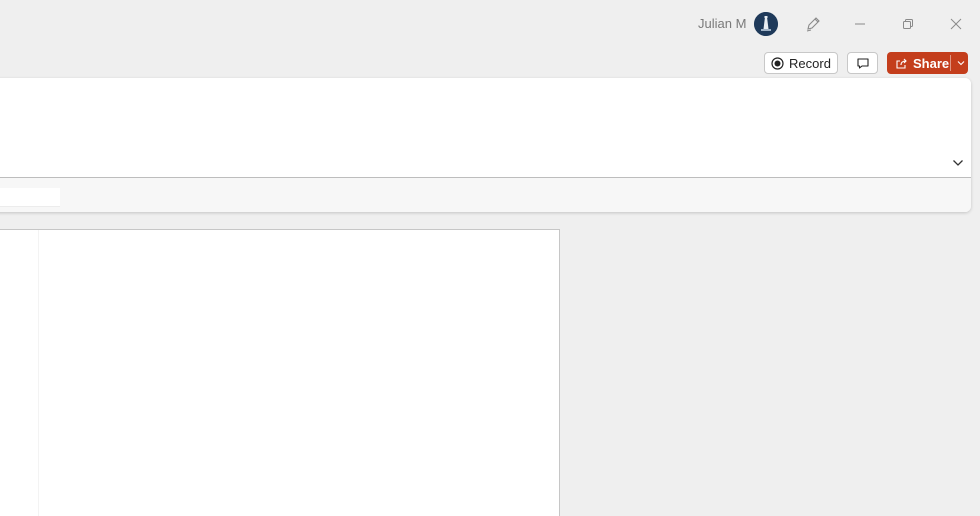 The height and width of the screenshot is (516, 980). I want to click on restore-button, so click(908, 24).